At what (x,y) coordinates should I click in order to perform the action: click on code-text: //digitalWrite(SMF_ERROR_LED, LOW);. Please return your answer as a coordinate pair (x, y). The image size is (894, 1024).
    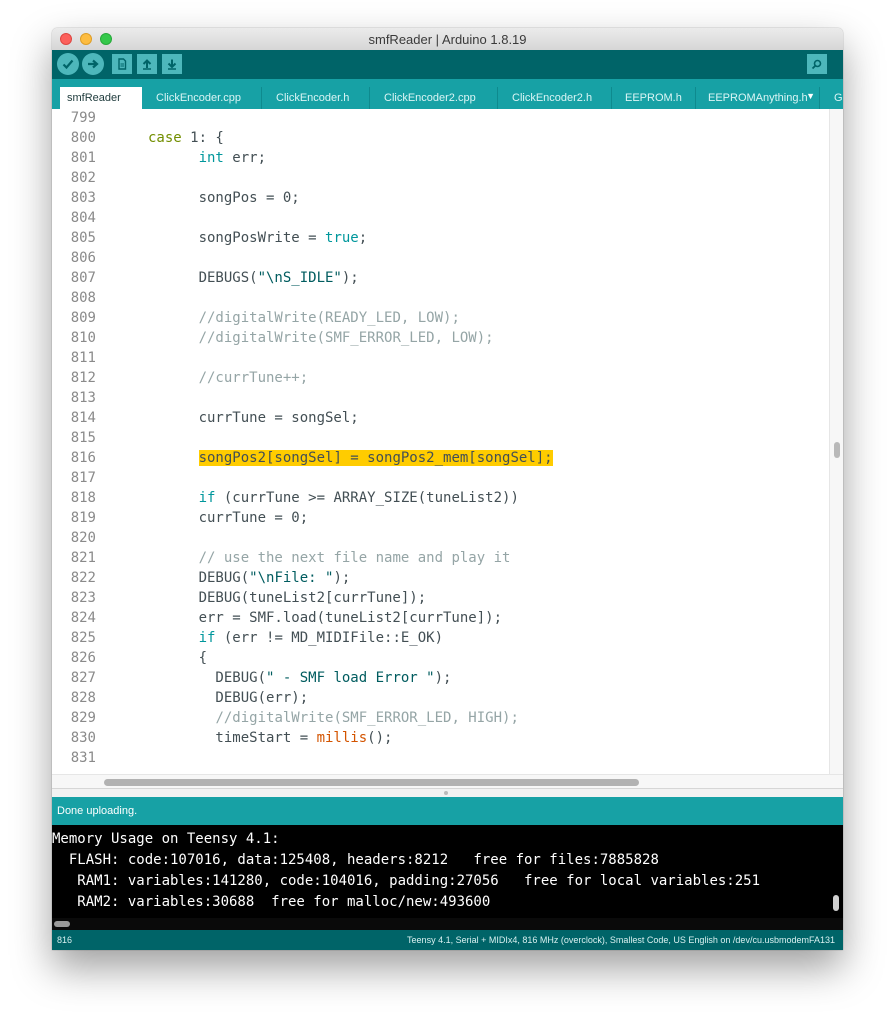
    Looking at the image, I should click on (321, 338).